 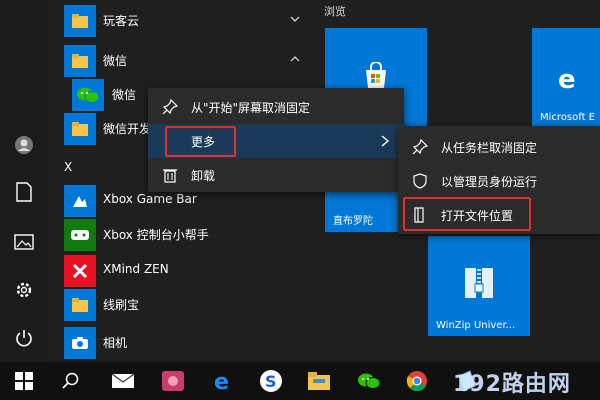 What do you see at coordinates (24, 381) in the screenshot?
I see `windows-start-icon` at bounding box center [24, 381].